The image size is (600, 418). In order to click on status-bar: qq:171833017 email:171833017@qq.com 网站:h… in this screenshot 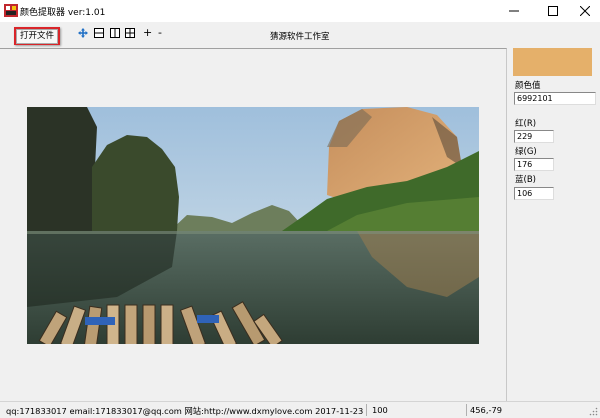, I will do `click(300, 409)`.